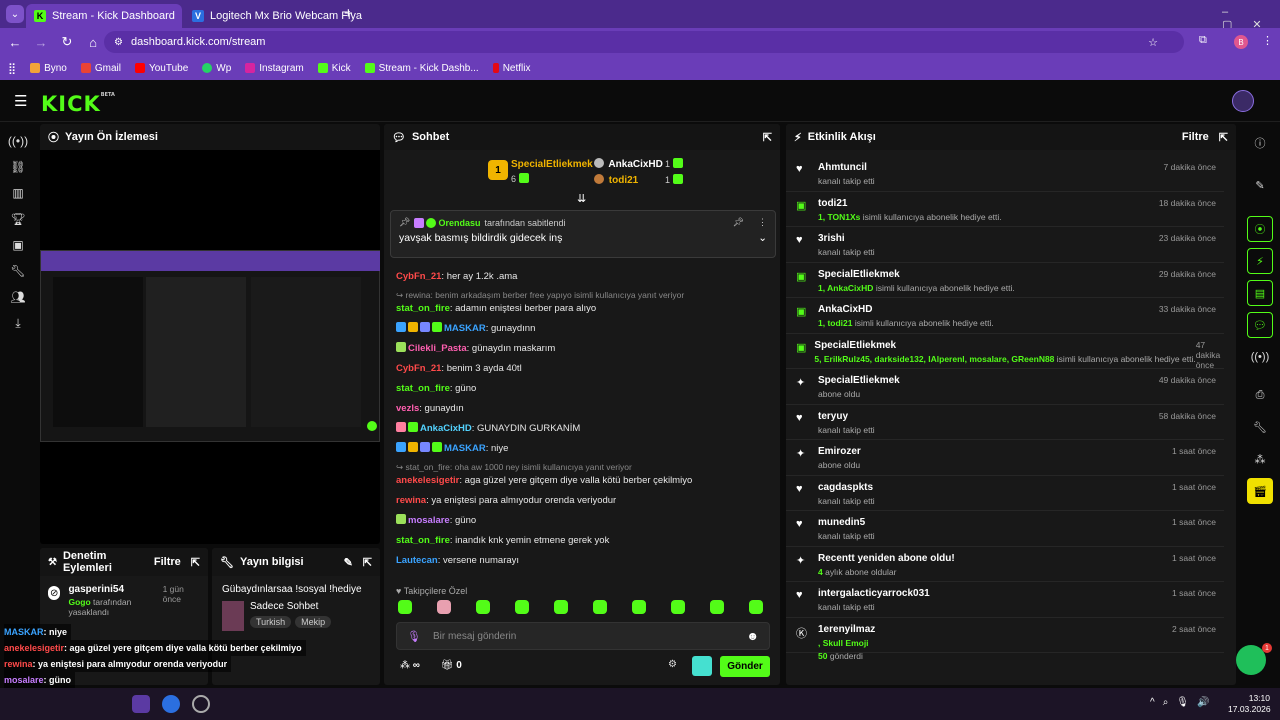 The image size is (1280, 720). I want to click on home-icon: ⌂, so click(93, 42).